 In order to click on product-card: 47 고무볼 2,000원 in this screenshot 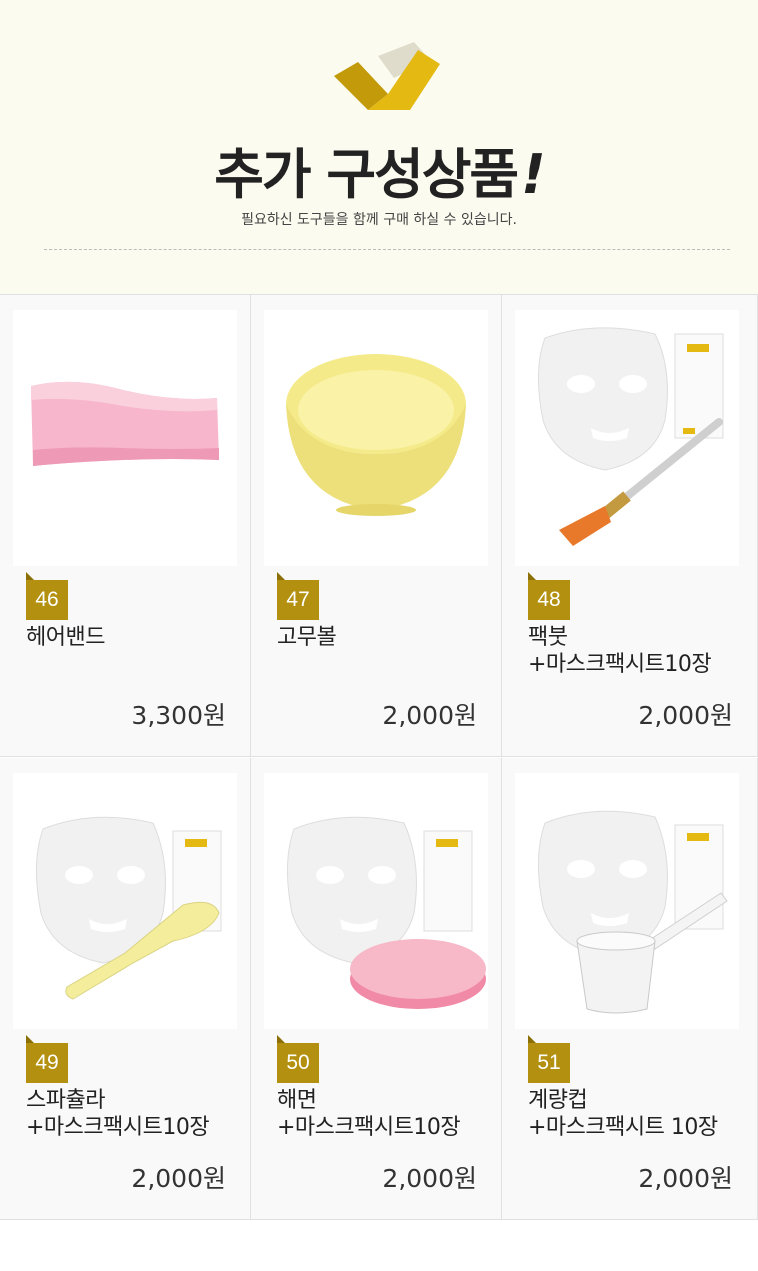, I will do `click(376, 526)`.